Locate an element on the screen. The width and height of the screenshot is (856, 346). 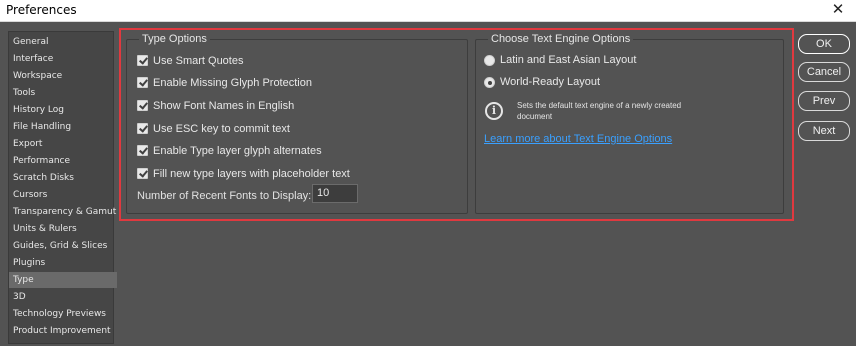
ok-button: OK is located at coordinates (824, 44).